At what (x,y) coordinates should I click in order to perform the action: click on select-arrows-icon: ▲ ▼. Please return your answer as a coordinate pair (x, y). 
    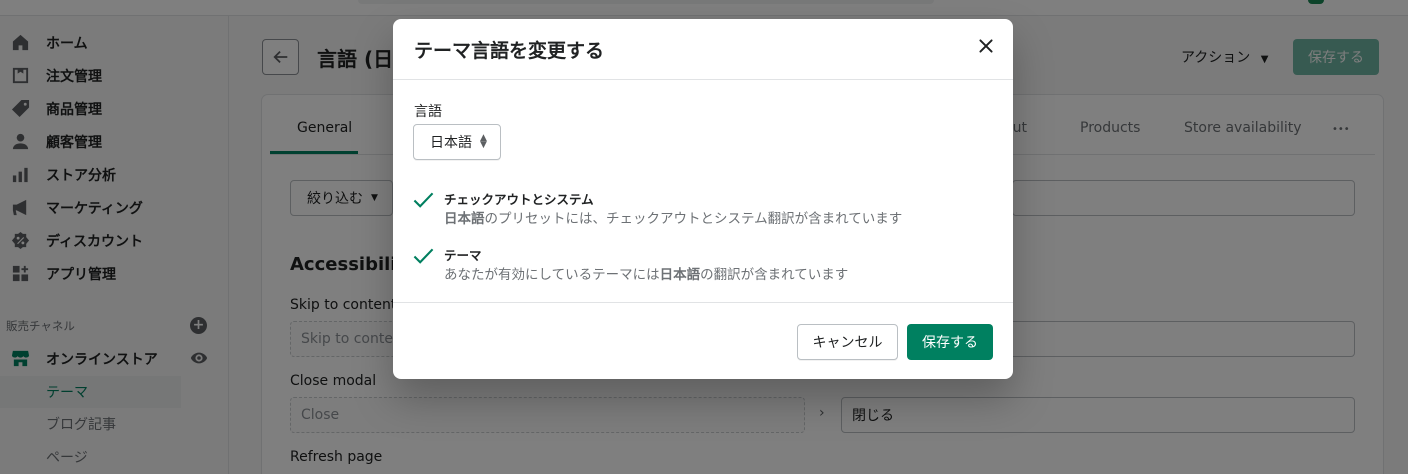
    Looking at the image, I should click on (483, 141).